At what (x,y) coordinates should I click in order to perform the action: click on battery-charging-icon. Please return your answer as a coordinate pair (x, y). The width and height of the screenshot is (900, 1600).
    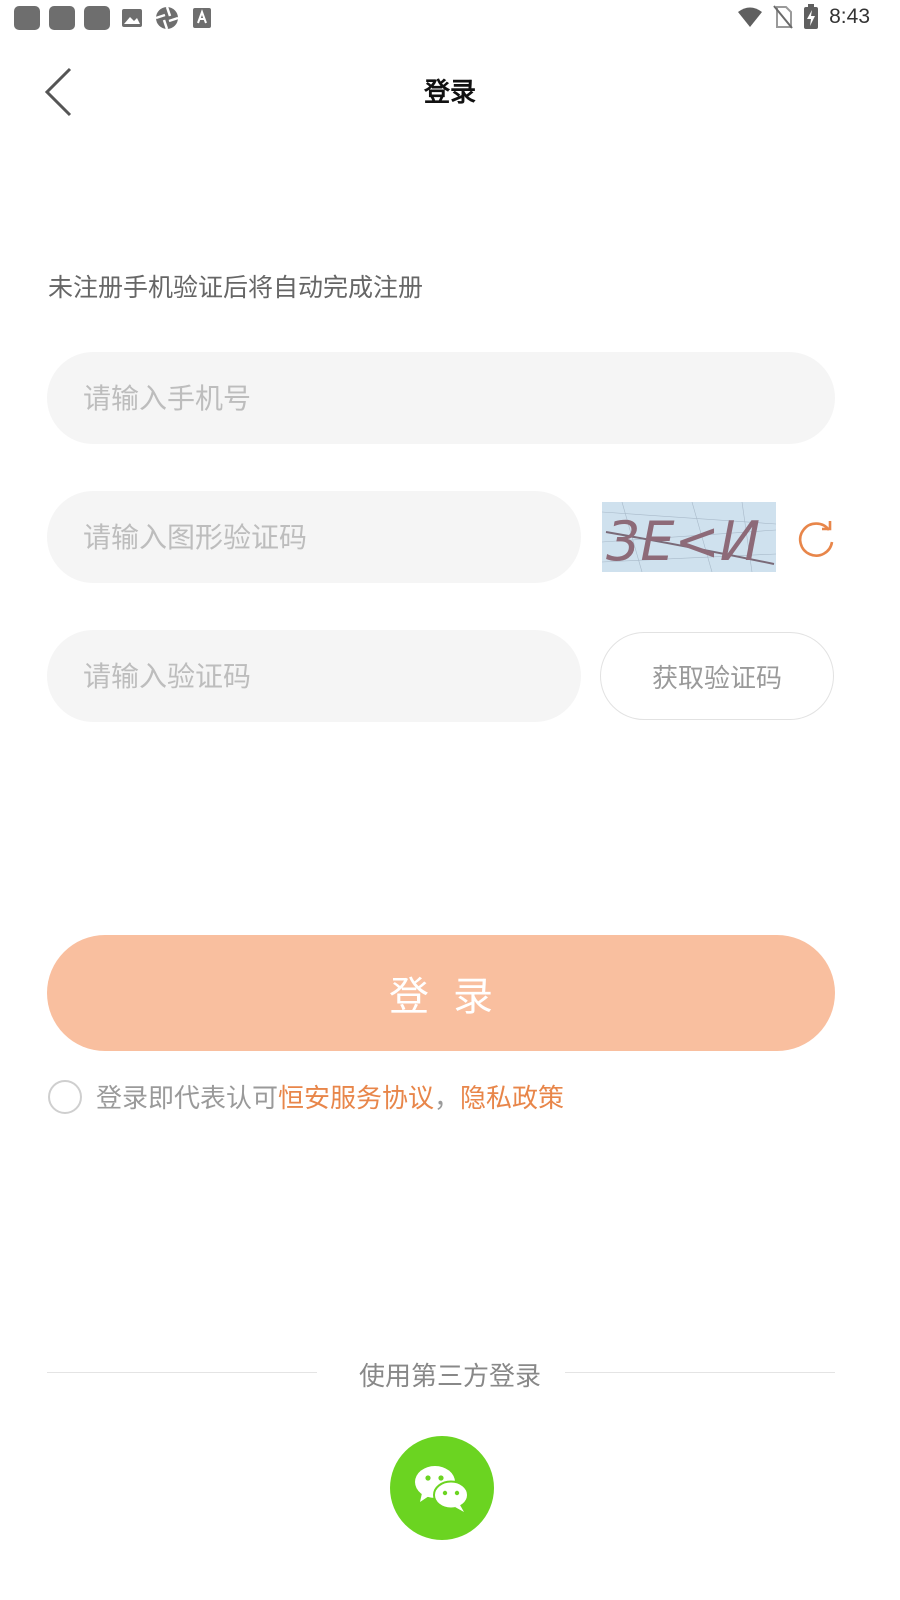
    Looking at the image, I should click on (811, 16).